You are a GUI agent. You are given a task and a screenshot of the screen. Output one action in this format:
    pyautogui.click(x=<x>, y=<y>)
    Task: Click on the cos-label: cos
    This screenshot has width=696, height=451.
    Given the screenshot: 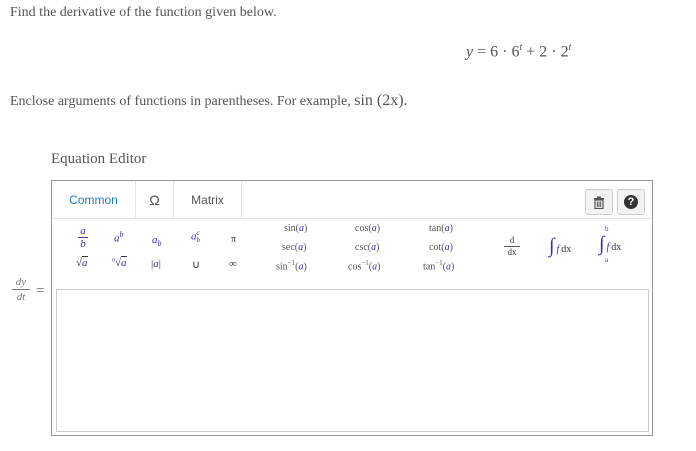 What is the action you would take?
    pyautogui.click(x=362, y=228)
    